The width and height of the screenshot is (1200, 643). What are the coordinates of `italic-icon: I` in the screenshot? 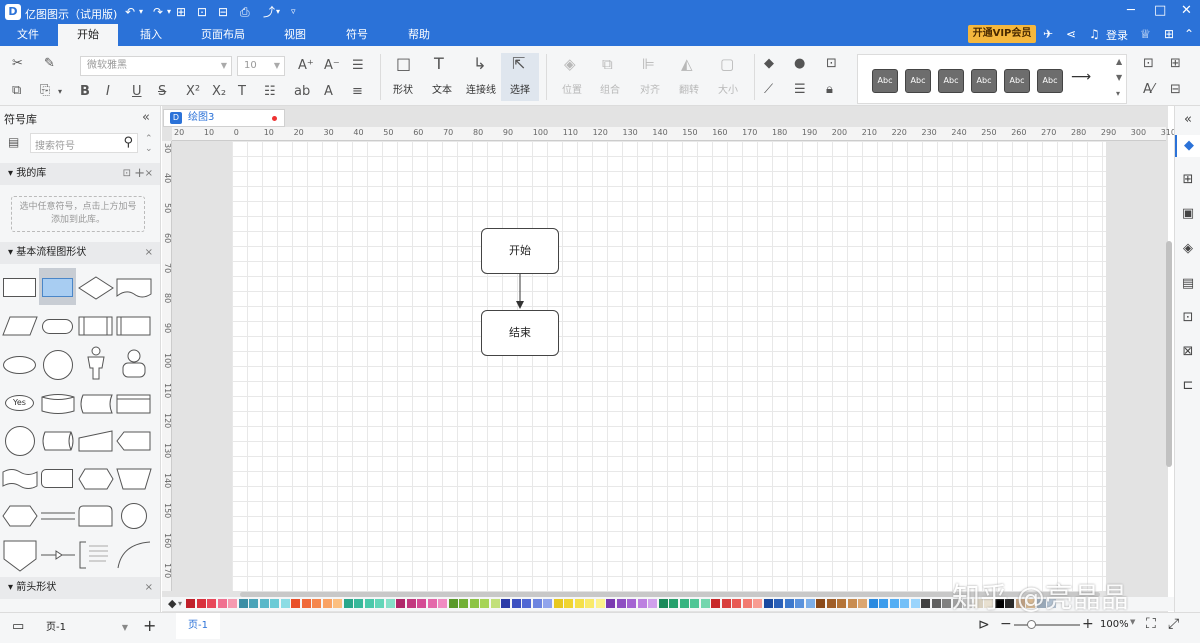 It's located at (108, 92).